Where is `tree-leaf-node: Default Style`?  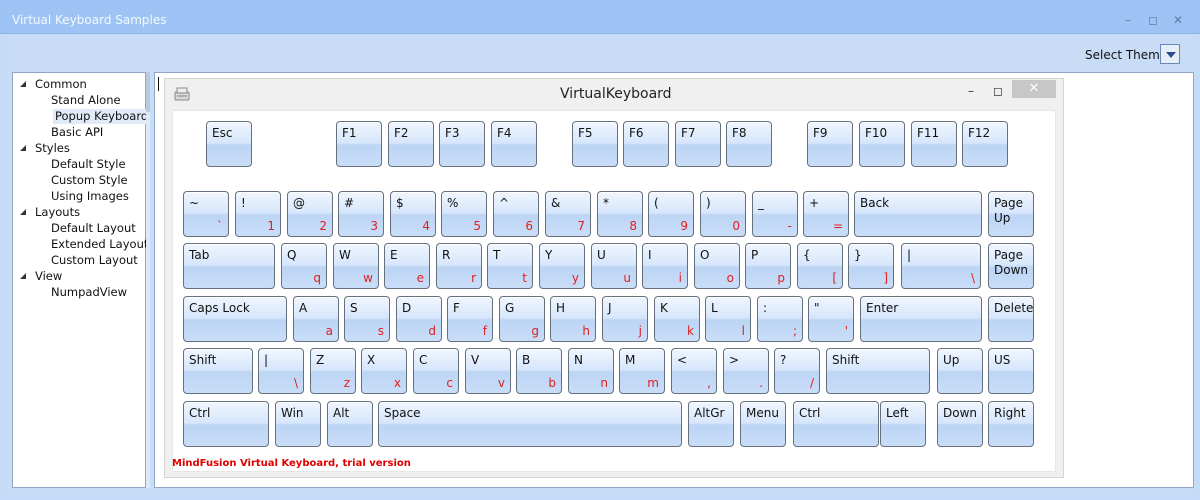
tree-leaf-node: Default Style is located at coordinates (88, 164).